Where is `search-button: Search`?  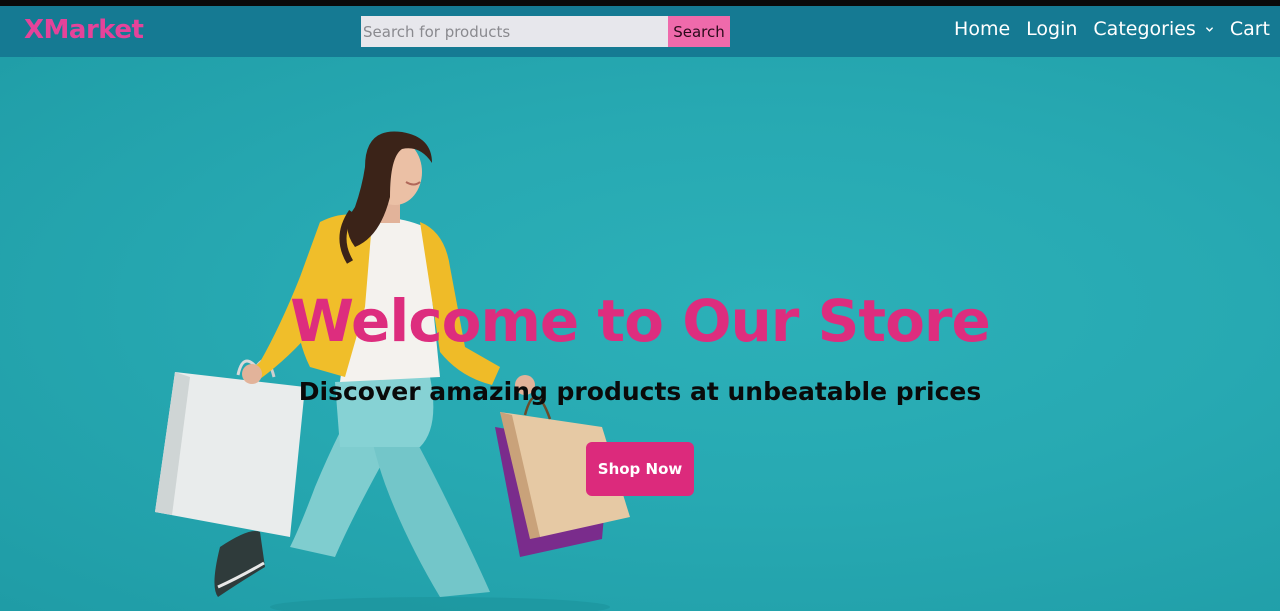 search-button: Search is located at coordinates (699, 31).